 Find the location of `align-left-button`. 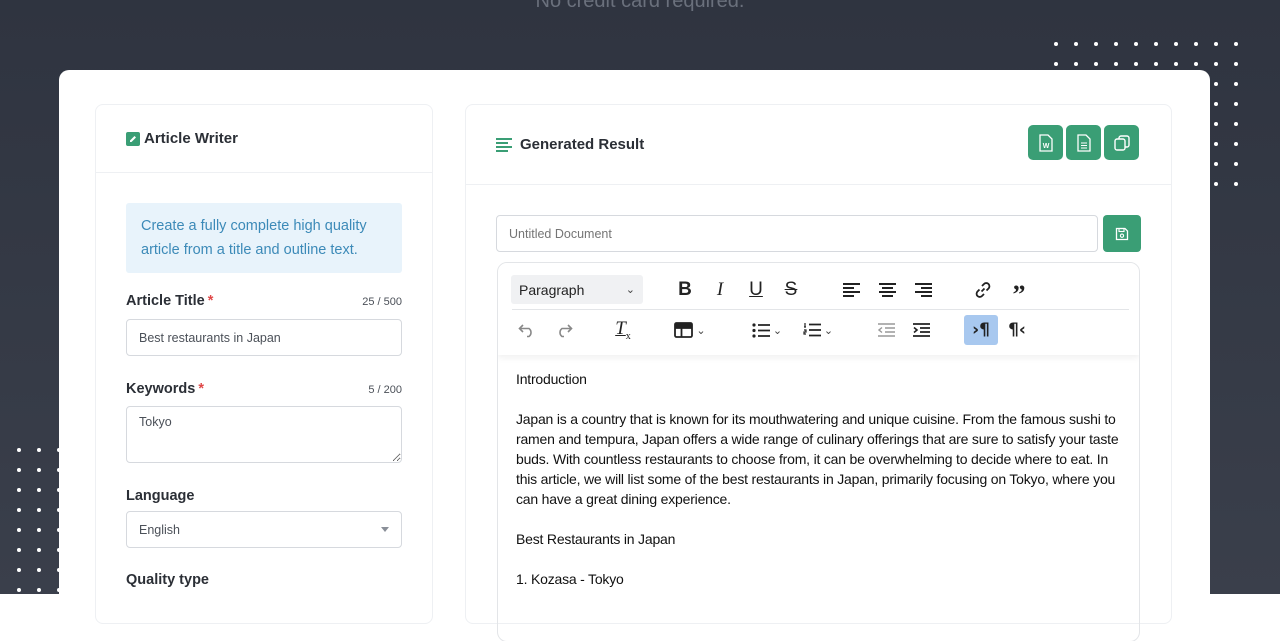

align-left-button is located at coordinates (851, 290).